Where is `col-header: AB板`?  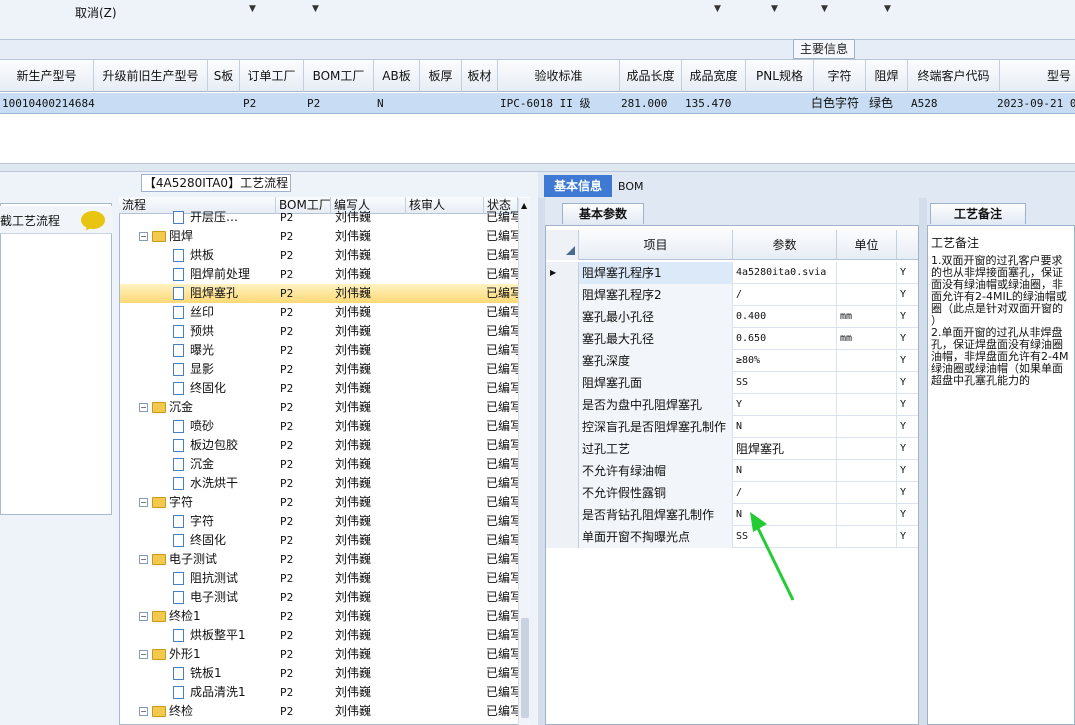 col-header: AB板 is located at coordinates (397, 76).